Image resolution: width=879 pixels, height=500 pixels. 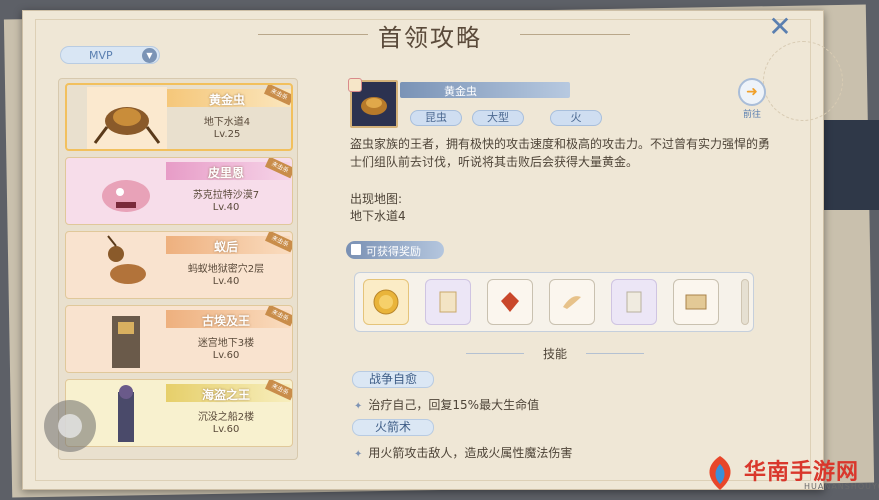 What do you see at coordinates (226, 417) in the screenshot?
I see `boss-map: 沉没之船2楼` at bounding box center [226, 417].